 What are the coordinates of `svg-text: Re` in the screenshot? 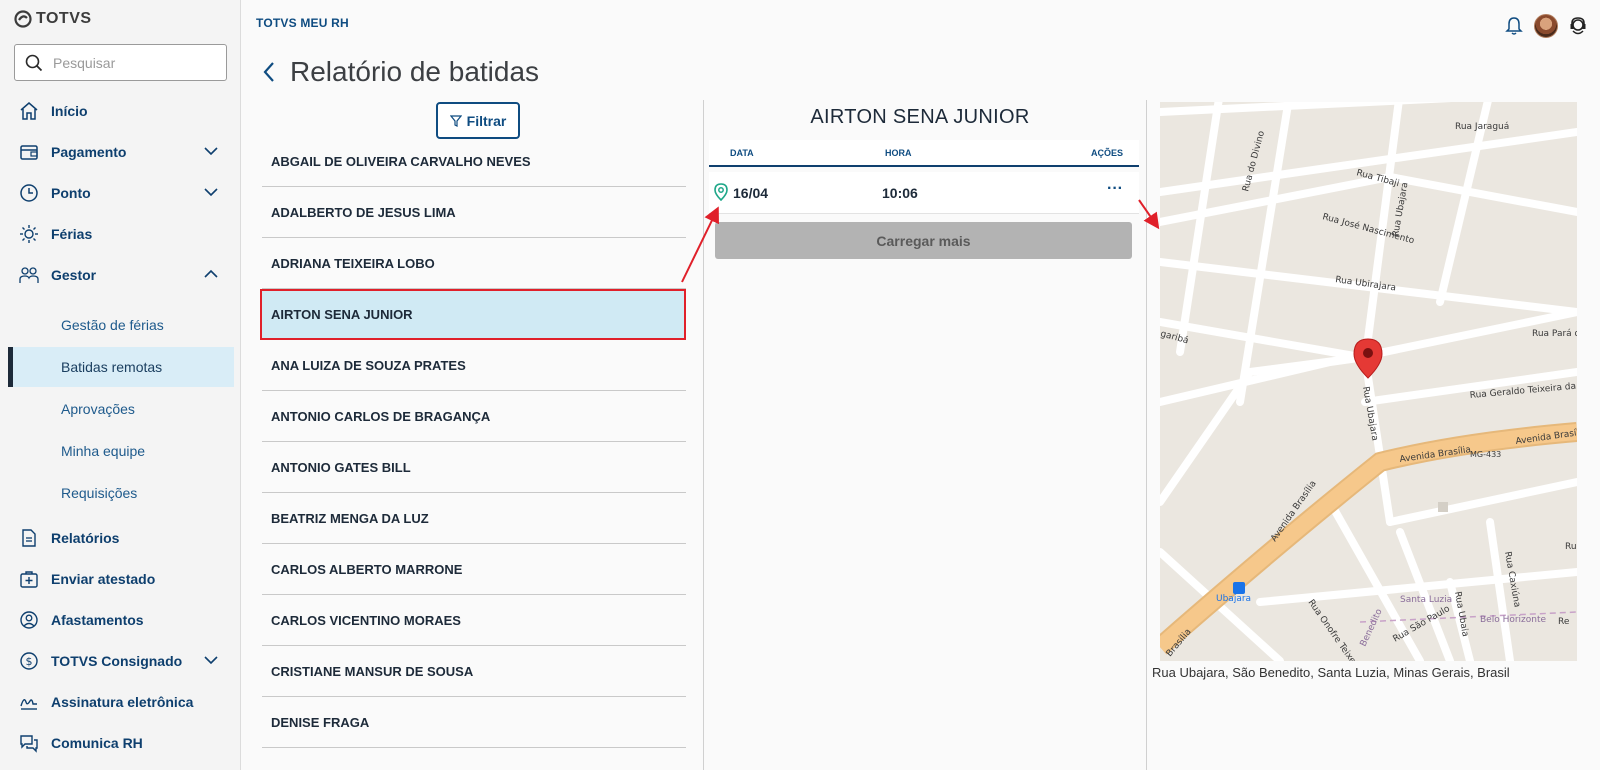 It's located at (1564, 622).